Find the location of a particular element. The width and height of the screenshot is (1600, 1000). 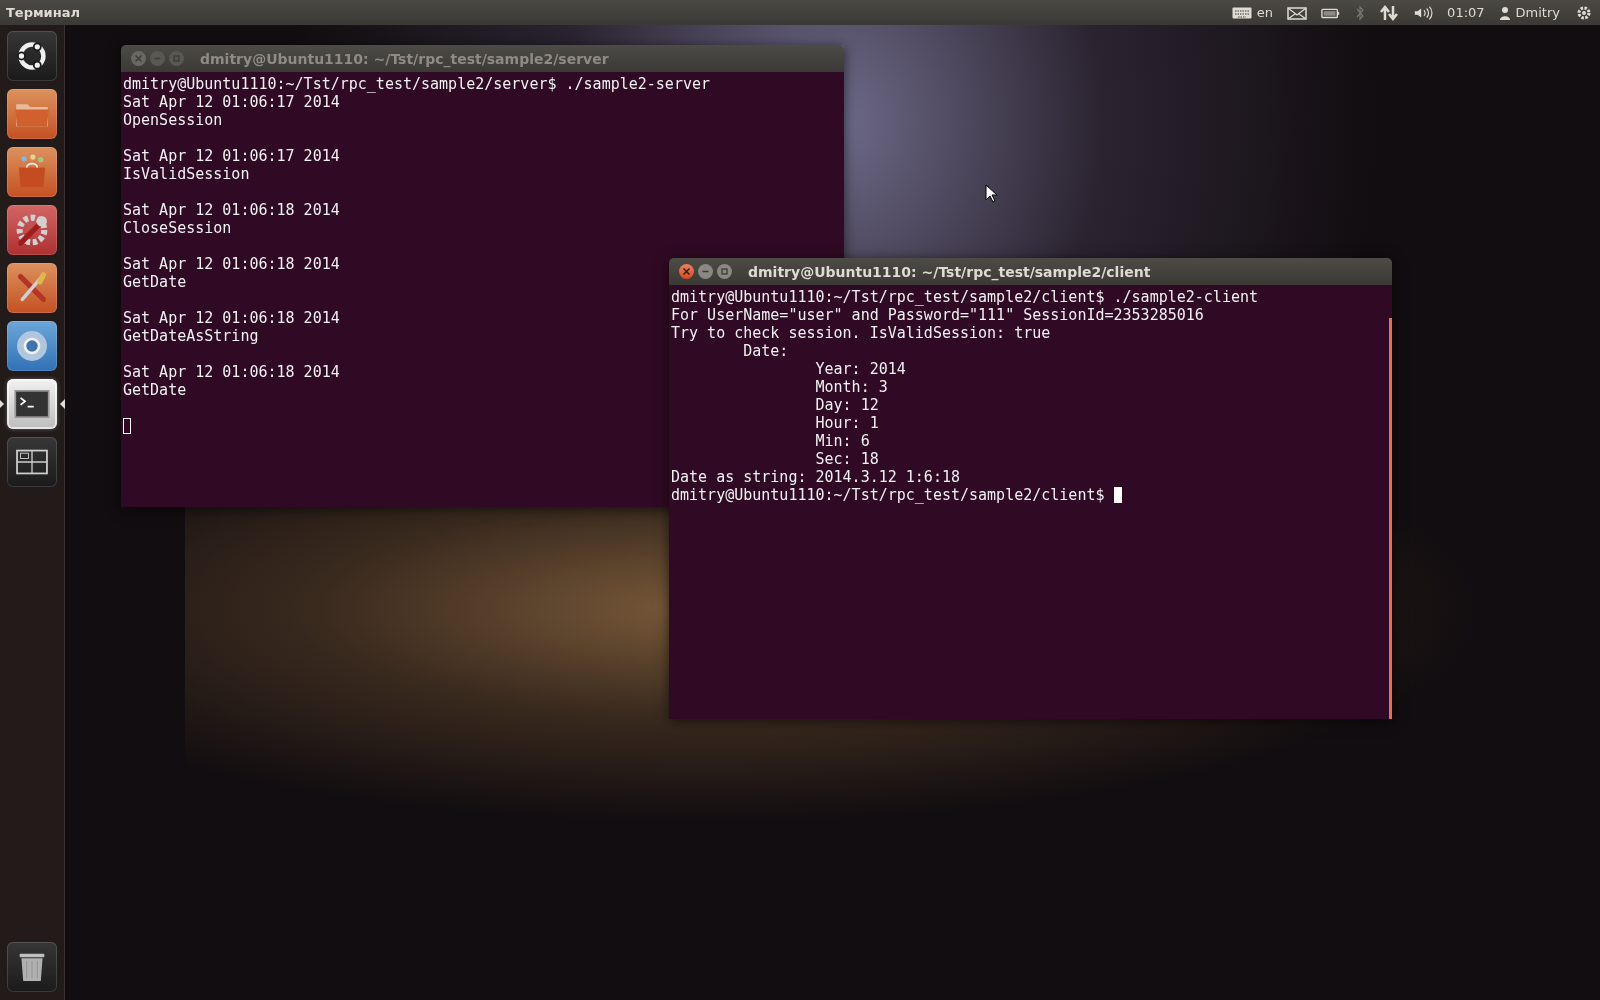

maximize-button is located at coordinates (724, 271).